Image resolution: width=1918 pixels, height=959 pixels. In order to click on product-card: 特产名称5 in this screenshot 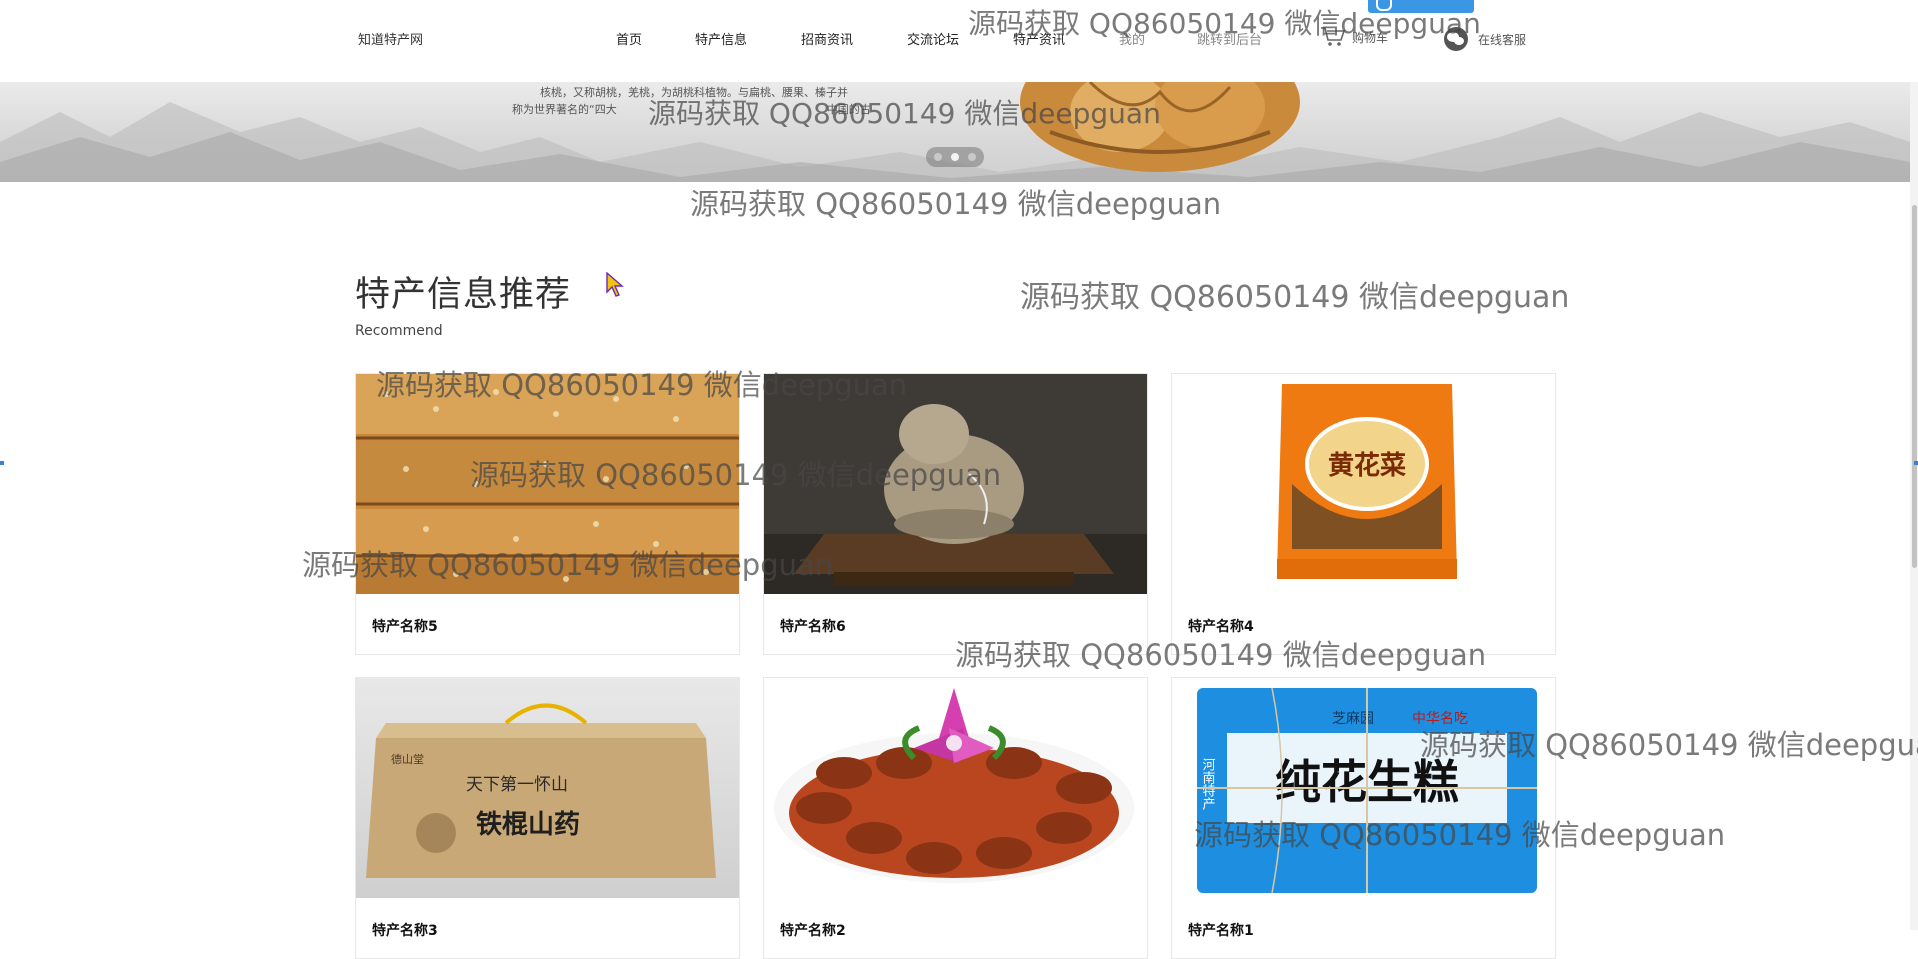, I will do `click(547, 514)`.